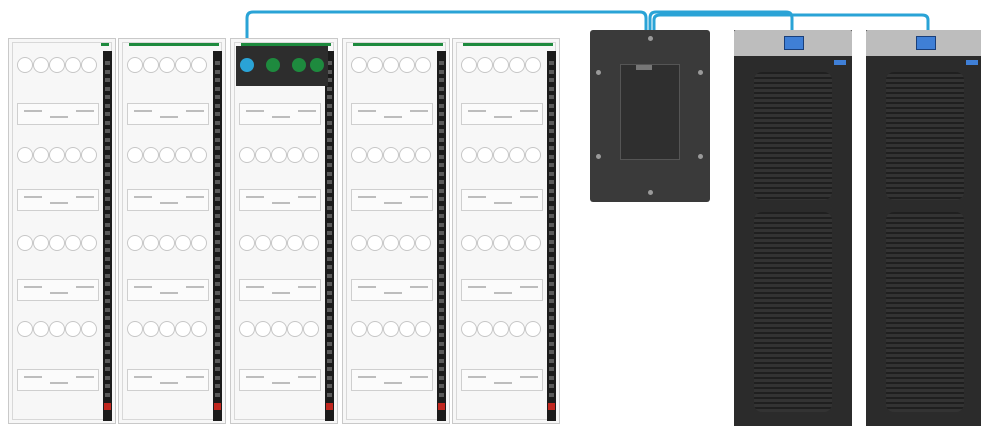  What do you see at coordinates (793, 136) in the screenshot?
I see `ups-upper-vent` at bounding box center [793, 136].